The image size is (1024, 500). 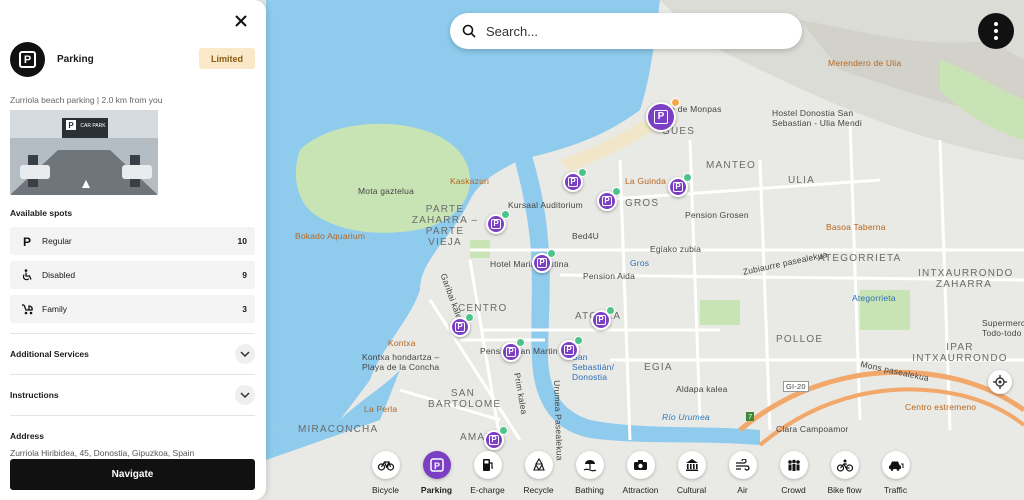 I want to click on locate-me-button, so click(x=1000, y=382).